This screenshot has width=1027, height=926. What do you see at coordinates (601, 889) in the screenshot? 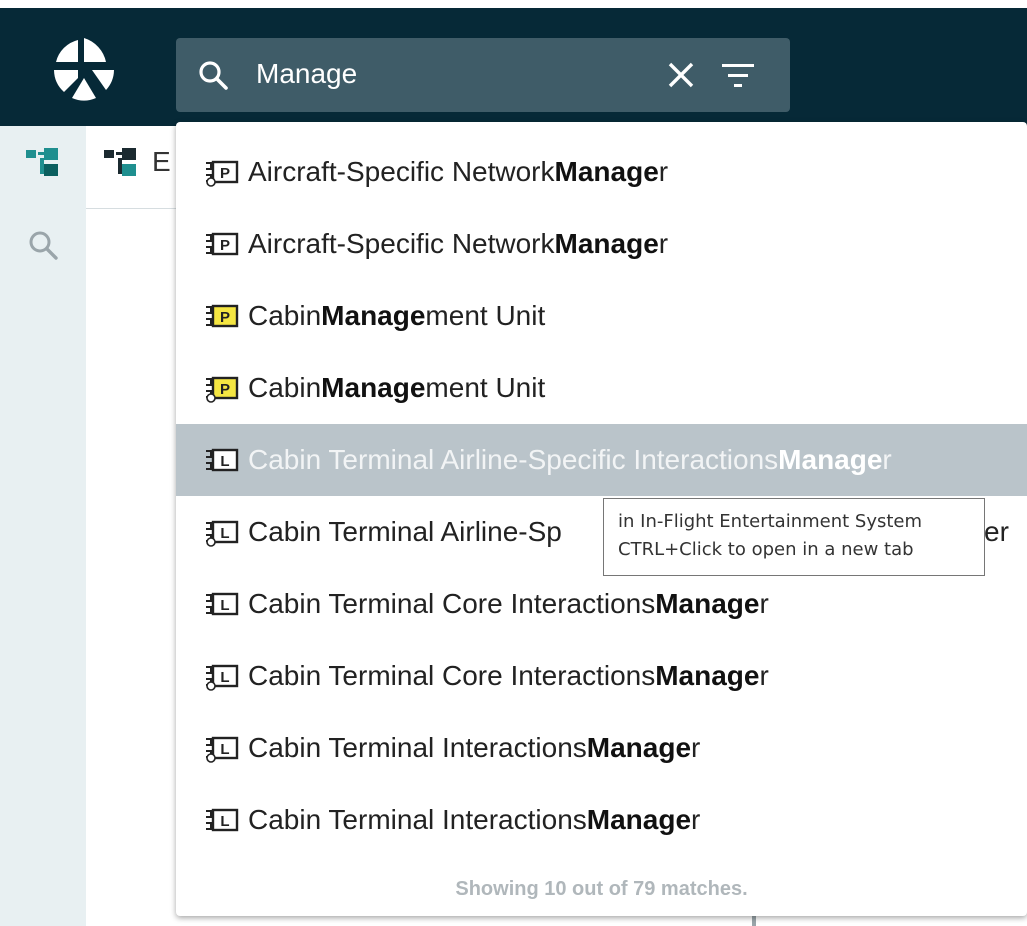
I see `results-count-note: Showing 10 out of 79 matches.` at bounding box center [601, 889].